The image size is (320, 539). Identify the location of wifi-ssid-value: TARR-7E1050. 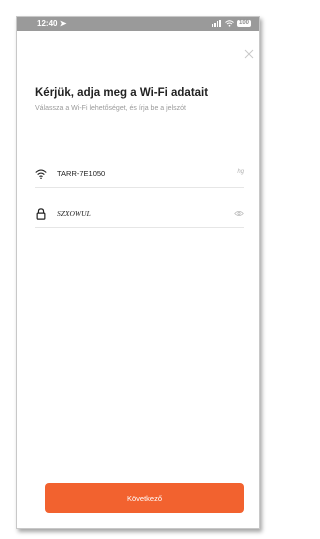
(81, 173).